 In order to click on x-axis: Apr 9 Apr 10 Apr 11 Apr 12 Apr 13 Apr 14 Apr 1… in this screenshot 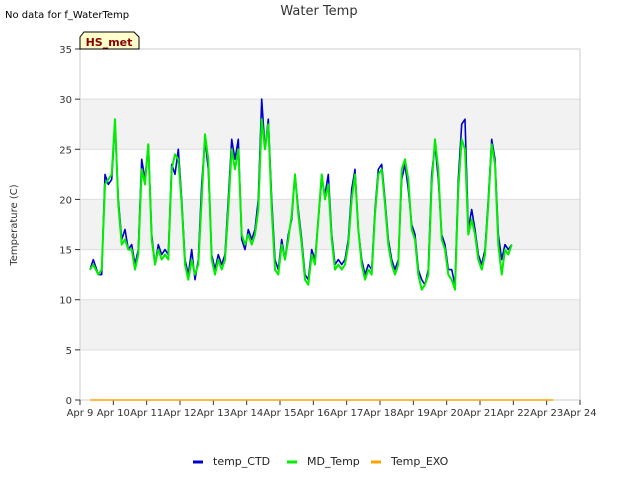, I will do `click(332, 409)`.